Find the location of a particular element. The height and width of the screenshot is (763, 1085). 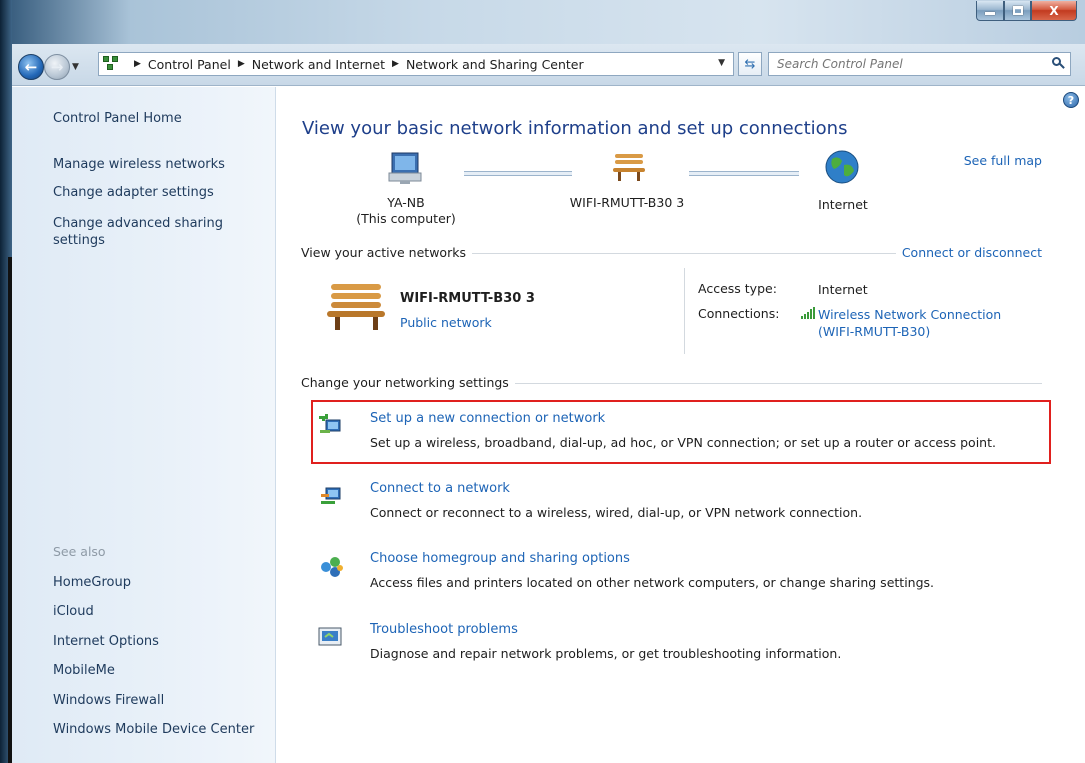

search-box is located at coordinates (919, 64).